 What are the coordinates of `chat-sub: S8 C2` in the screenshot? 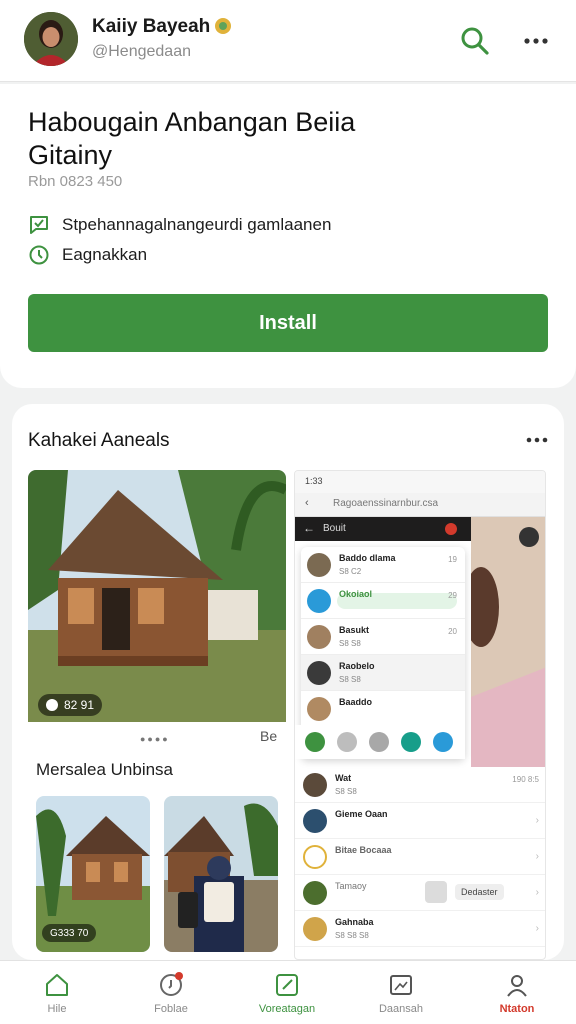 It's located at (350, 571).